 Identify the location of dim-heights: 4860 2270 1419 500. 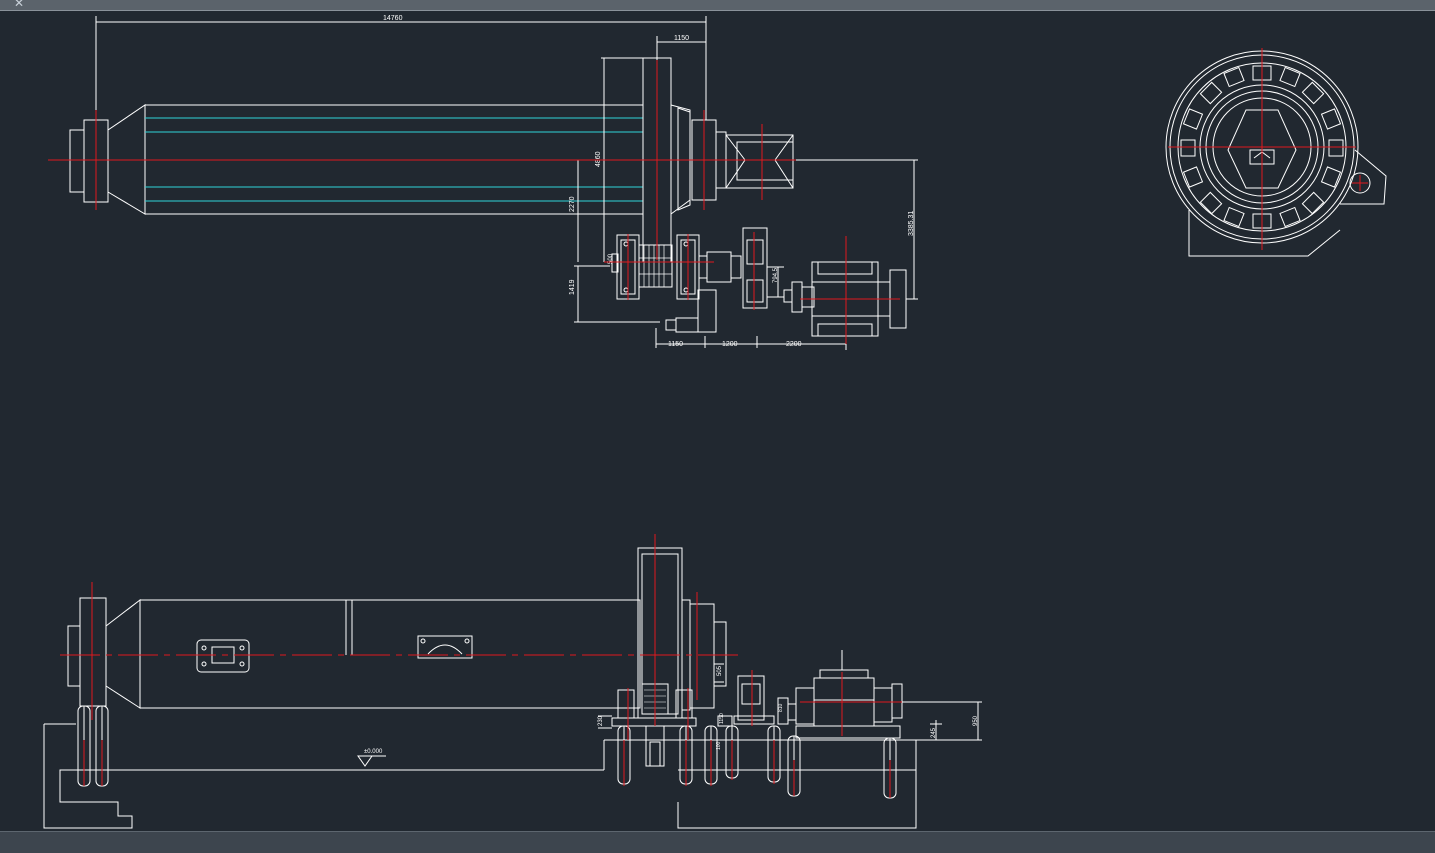
(614, 190).